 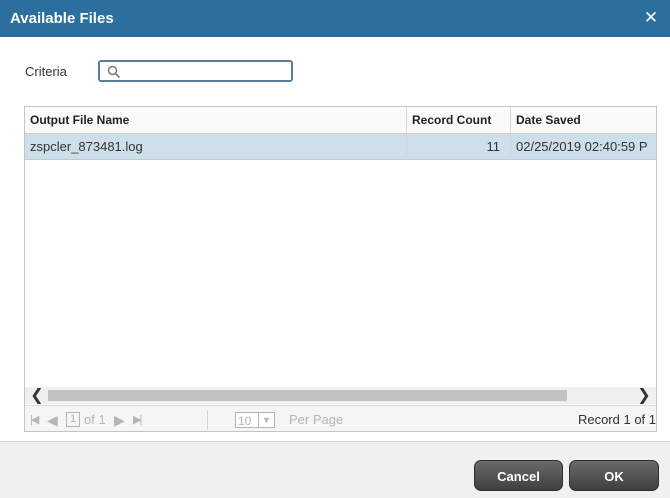 What do you see at coordinates (204, 71) in the screenshot?
I see `criteria-search-input` at bounding box center [204, 71].